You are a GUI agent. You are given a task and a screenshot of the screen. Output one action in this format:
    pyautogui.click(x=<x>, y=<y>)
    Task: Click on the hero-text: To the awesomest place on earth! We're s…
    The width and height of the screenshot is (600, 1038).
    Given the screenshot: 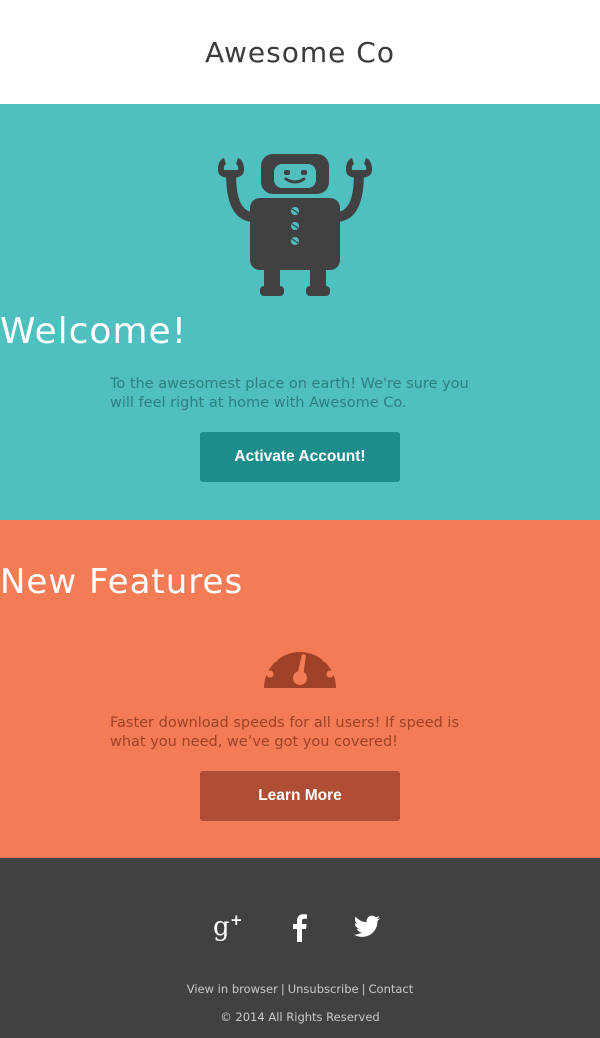 What is the action you would take?
    pyautogui.click(x=289, y=393)
    